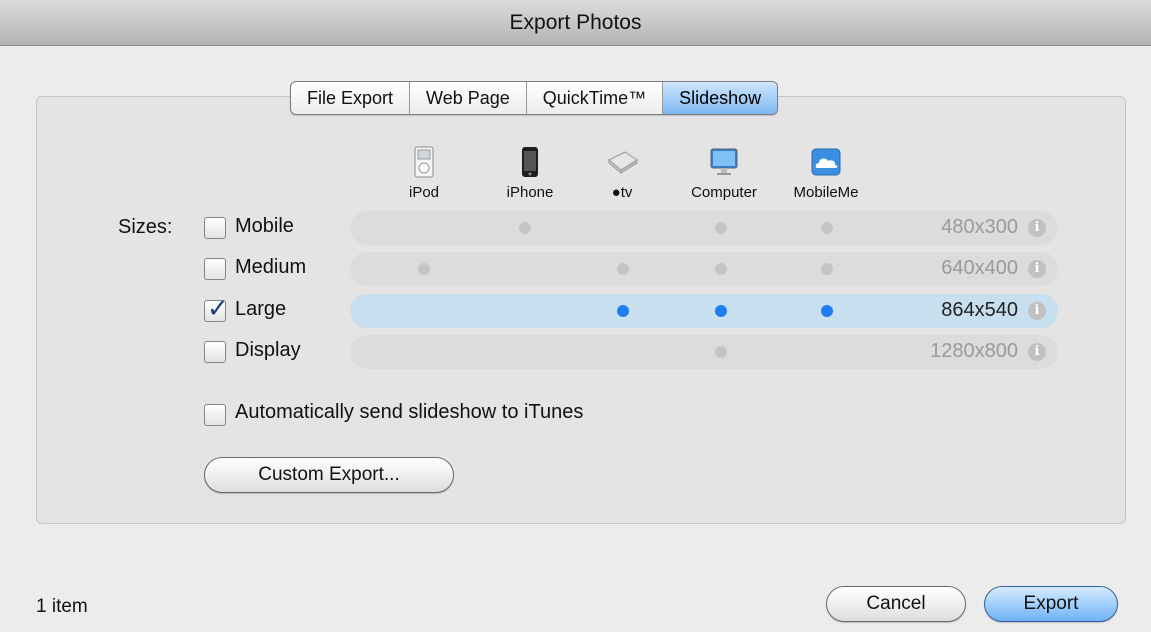 The height and width of the screenshot is (632, 1151). Describe the element at coordinates (704, 269) in the screenshot. I see `medium-compat-bar: 640x400 i` at that location.